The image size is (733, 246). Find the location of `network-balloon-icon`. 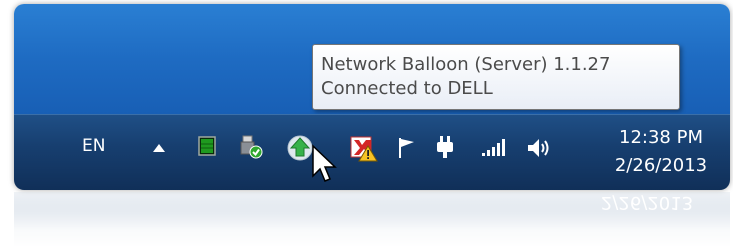

network-balloon-icon is located at coordinates (300, 148).